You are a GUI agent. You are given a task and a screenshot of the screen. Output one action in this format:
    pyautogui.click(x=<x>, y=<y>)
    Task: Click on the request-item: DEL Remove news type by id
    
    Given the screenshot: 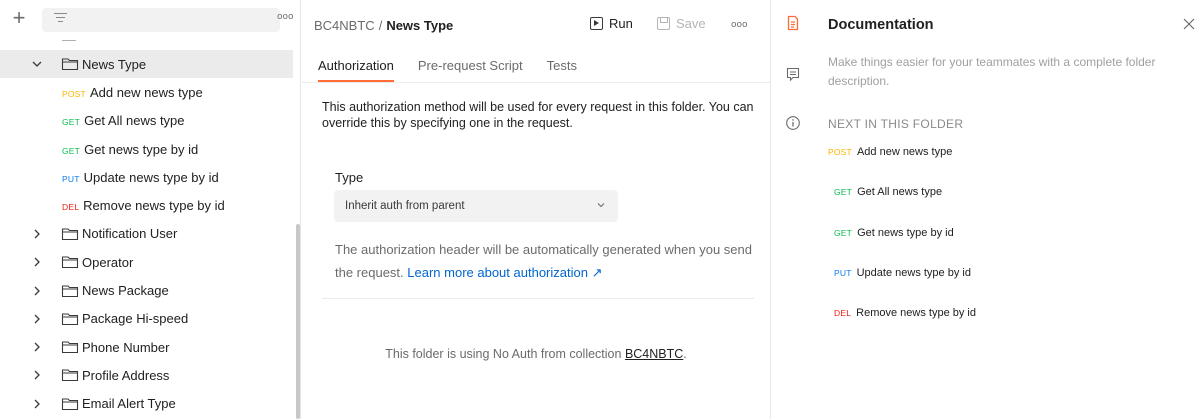 What is the action you would take?
    pyautogui.click(x=146, y=205)
    